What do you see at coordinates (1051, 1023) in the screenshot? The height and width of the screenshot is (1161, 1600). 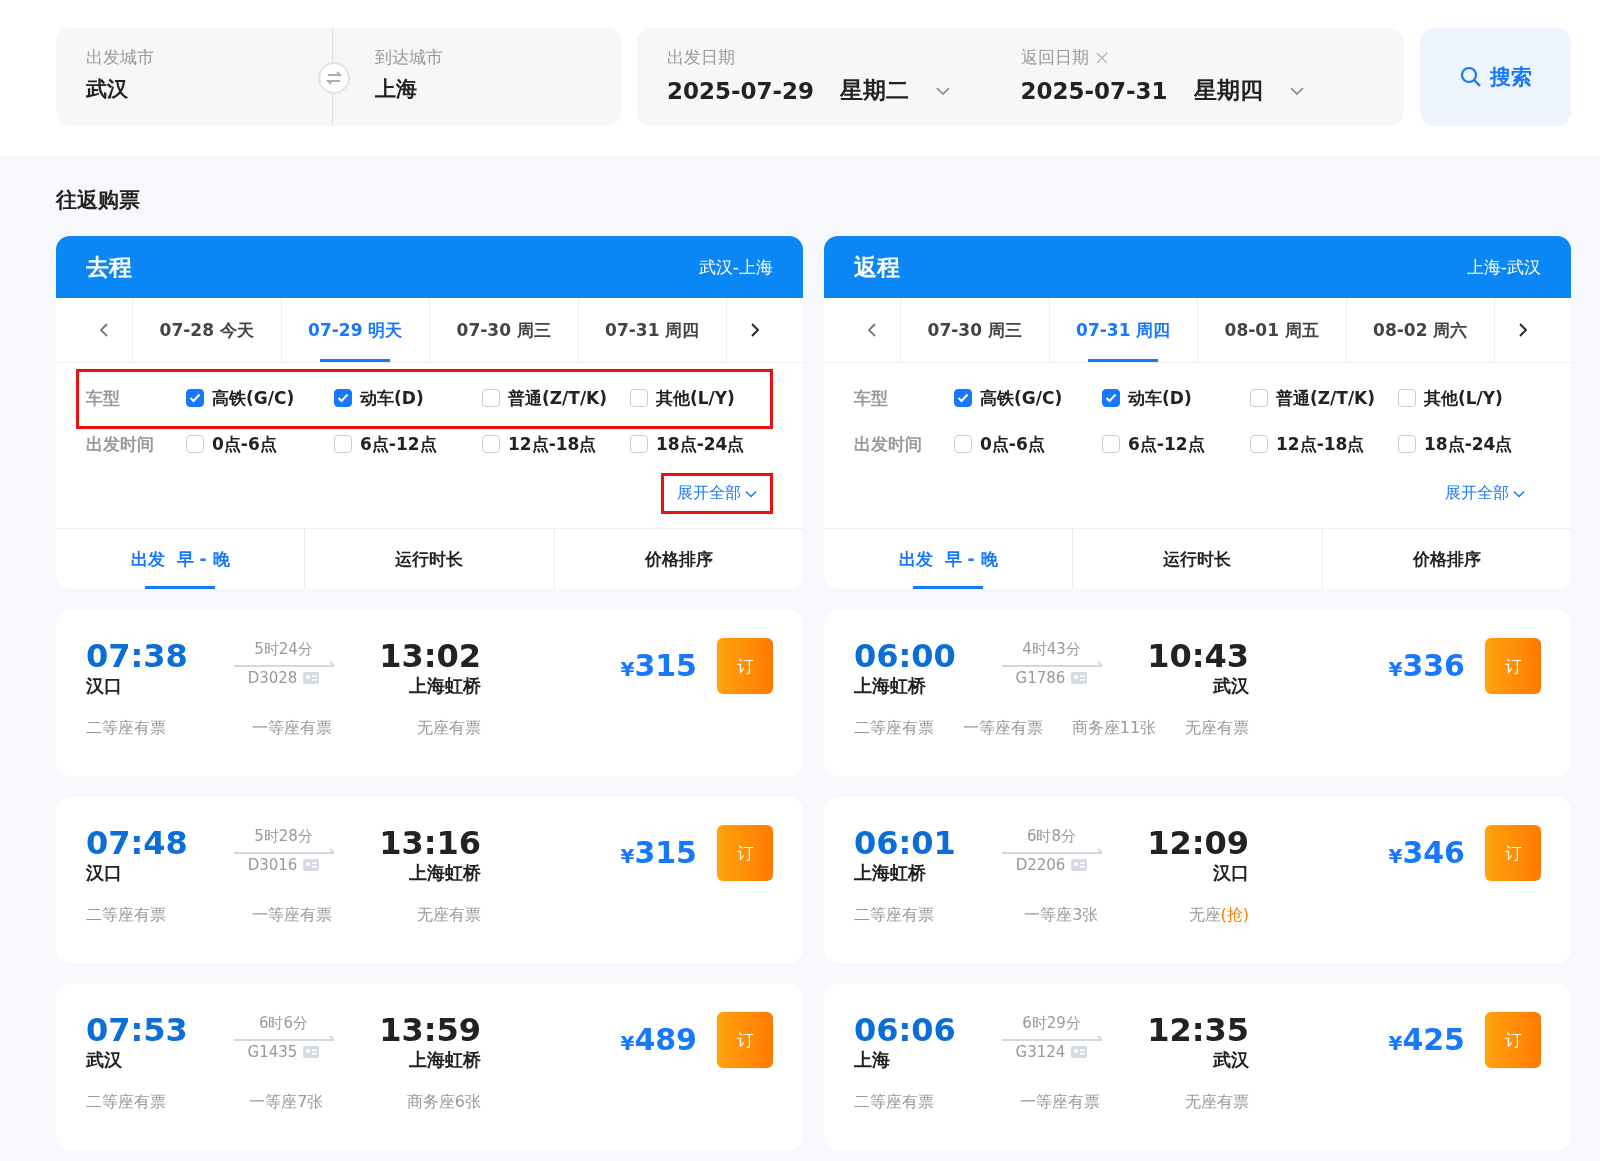 I see `duration: 6时29分` at bounding box center [1051, 1023].